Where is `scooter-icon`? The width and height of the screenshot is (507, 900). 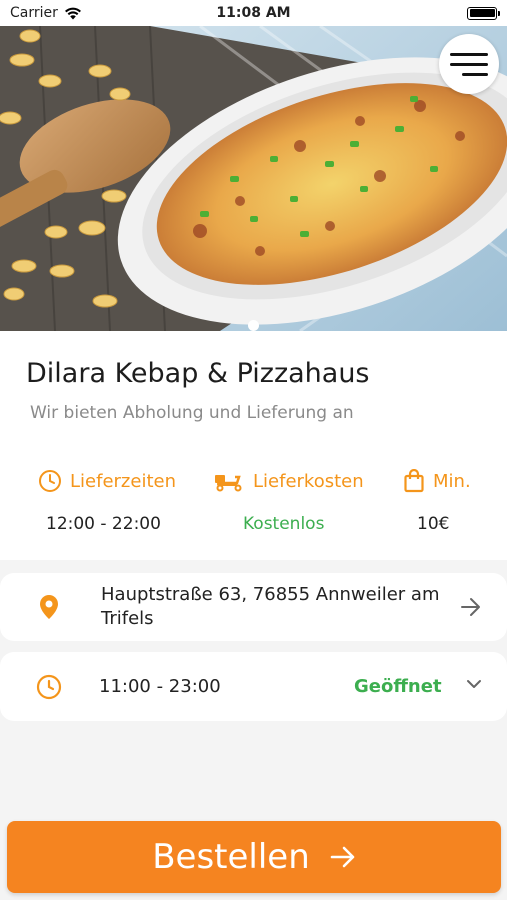 scooter-icon is located at coordinates (228, 483).